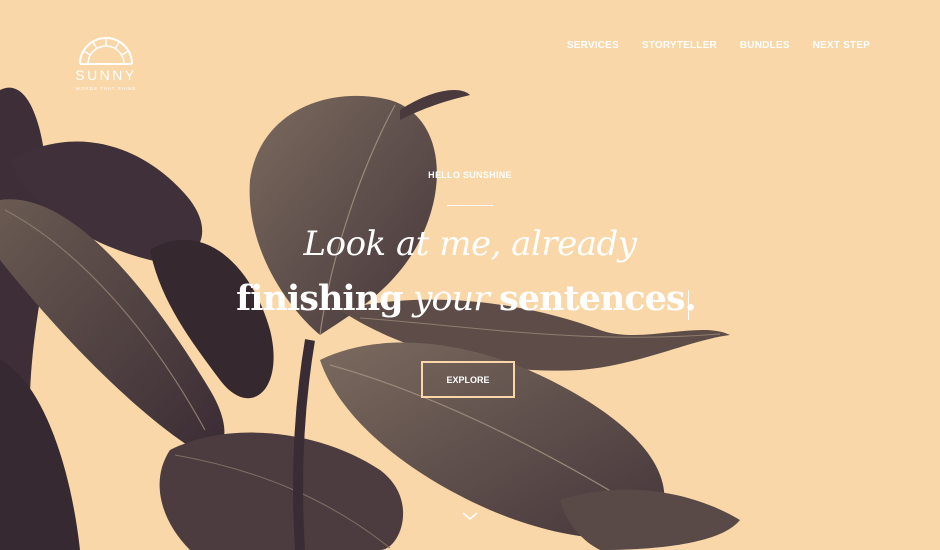 This screenshot has width=940, height=550. Describe the element at coordinates (451, 299) in the screenshot. I see `headline-word-your: your` at that location.